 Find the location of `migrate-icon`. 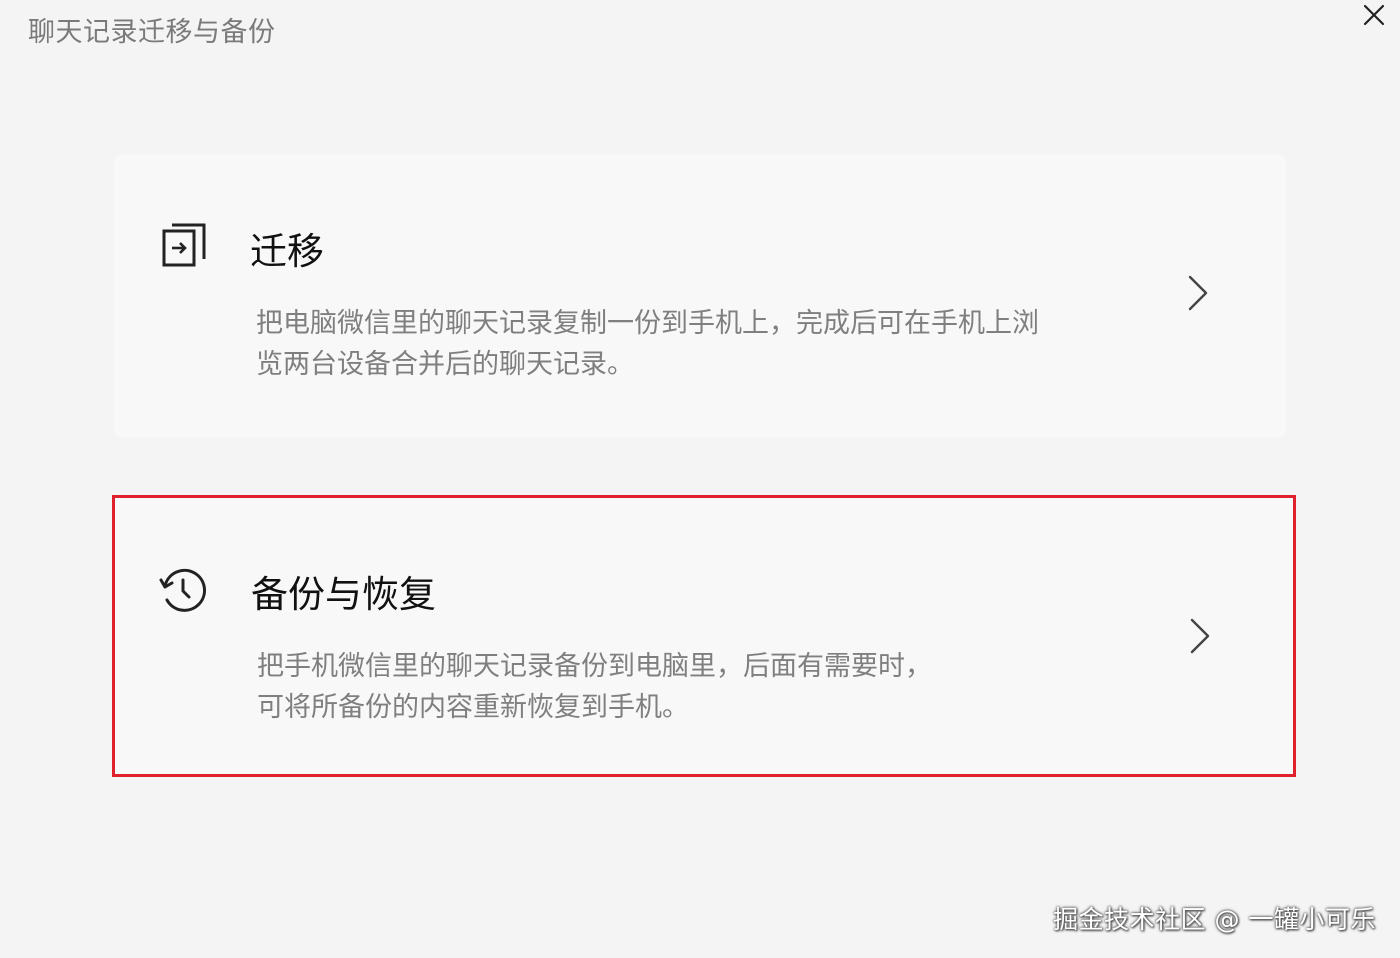

migrate-icon is located at coordinates (184, 245).